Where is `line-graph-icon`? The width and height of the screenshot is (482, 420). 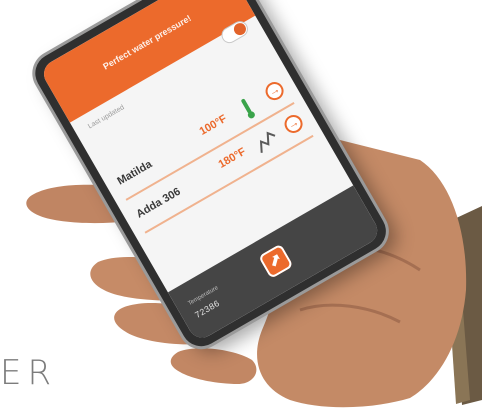
line-graph-icon is located at coordinates (267, 142).